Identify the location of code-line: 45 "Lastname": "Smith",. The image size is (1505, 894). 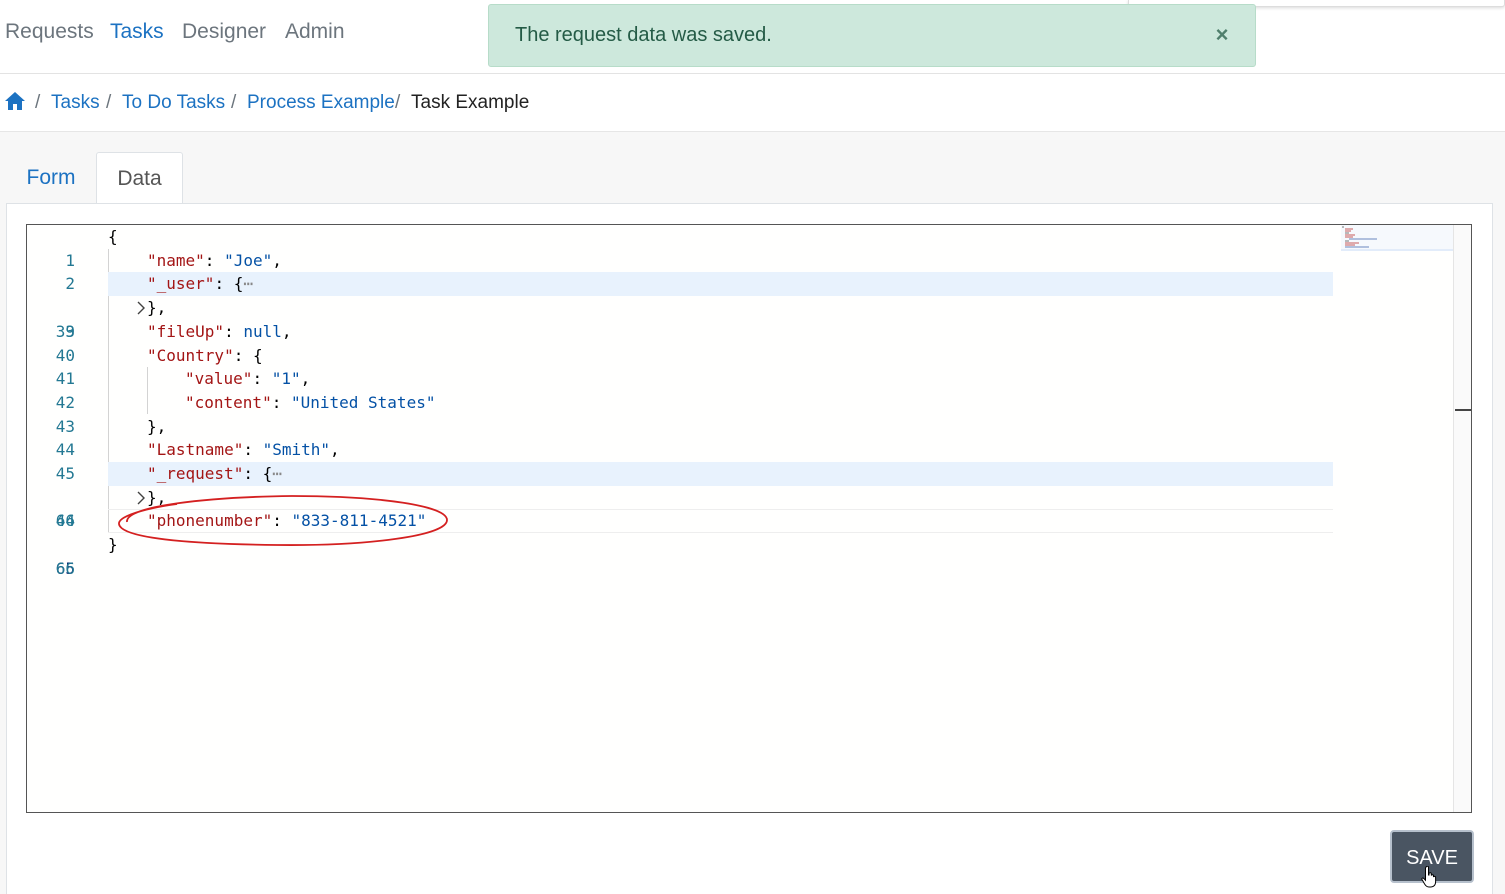
(680, 460).